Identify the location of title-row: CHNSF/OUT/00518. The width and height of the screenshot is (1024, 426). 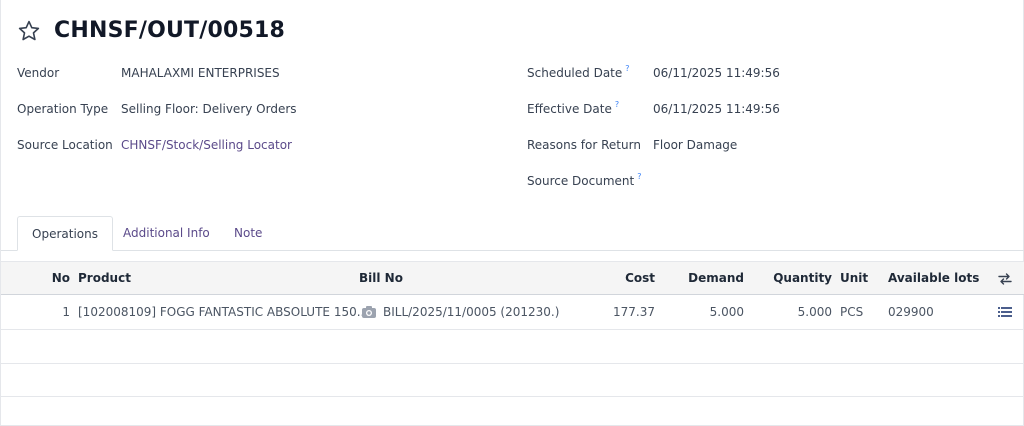
(151, 30).